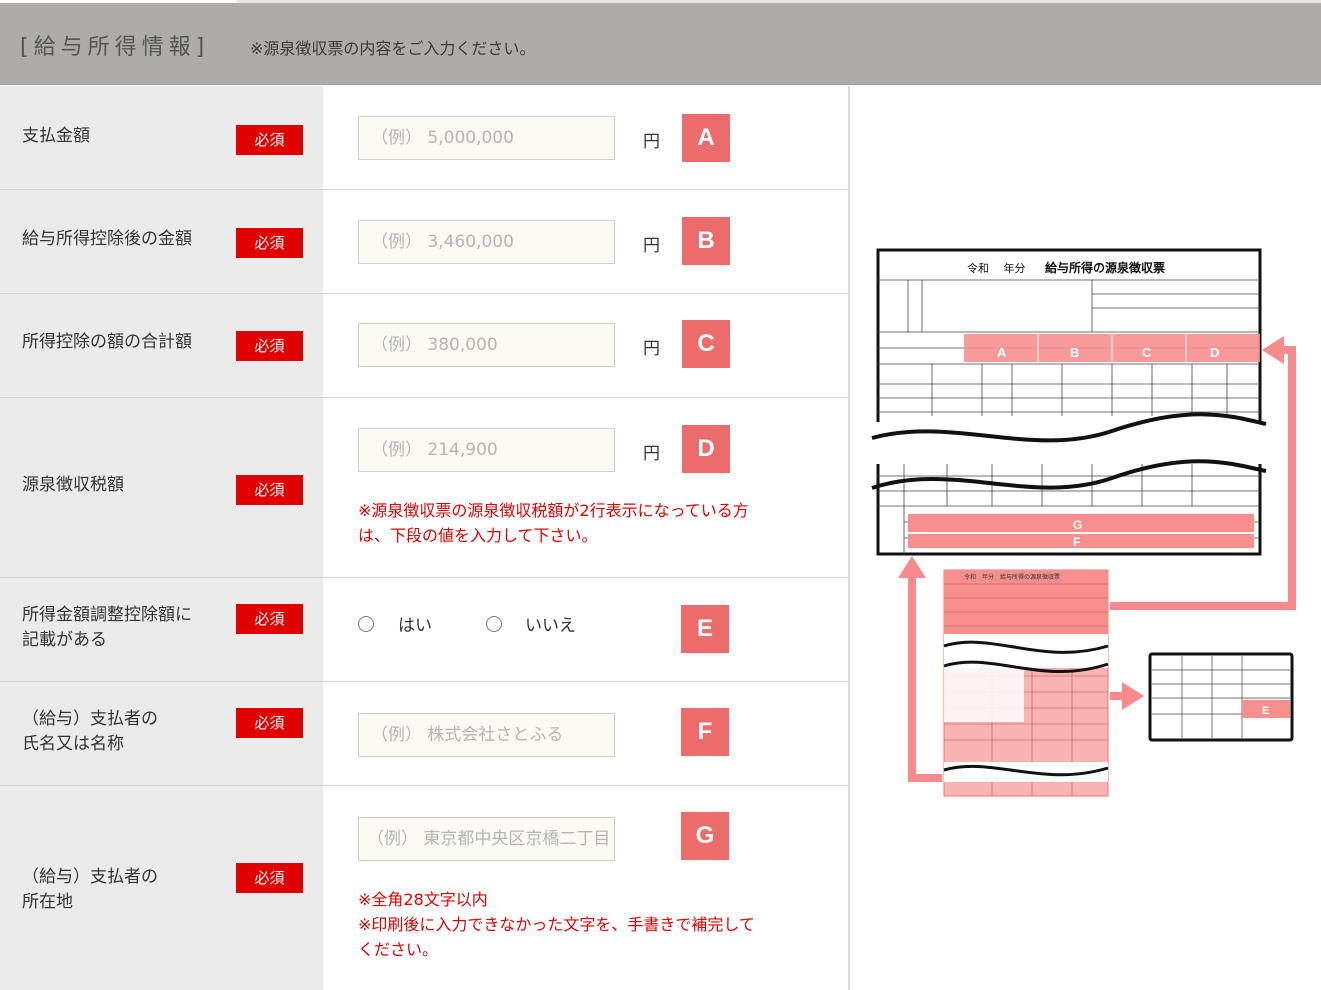 This screenshot has height=990, width=1321. Describe the element at coordinates (705, 836) in the screenshot. I see `letter-badge-g: G` at that location.